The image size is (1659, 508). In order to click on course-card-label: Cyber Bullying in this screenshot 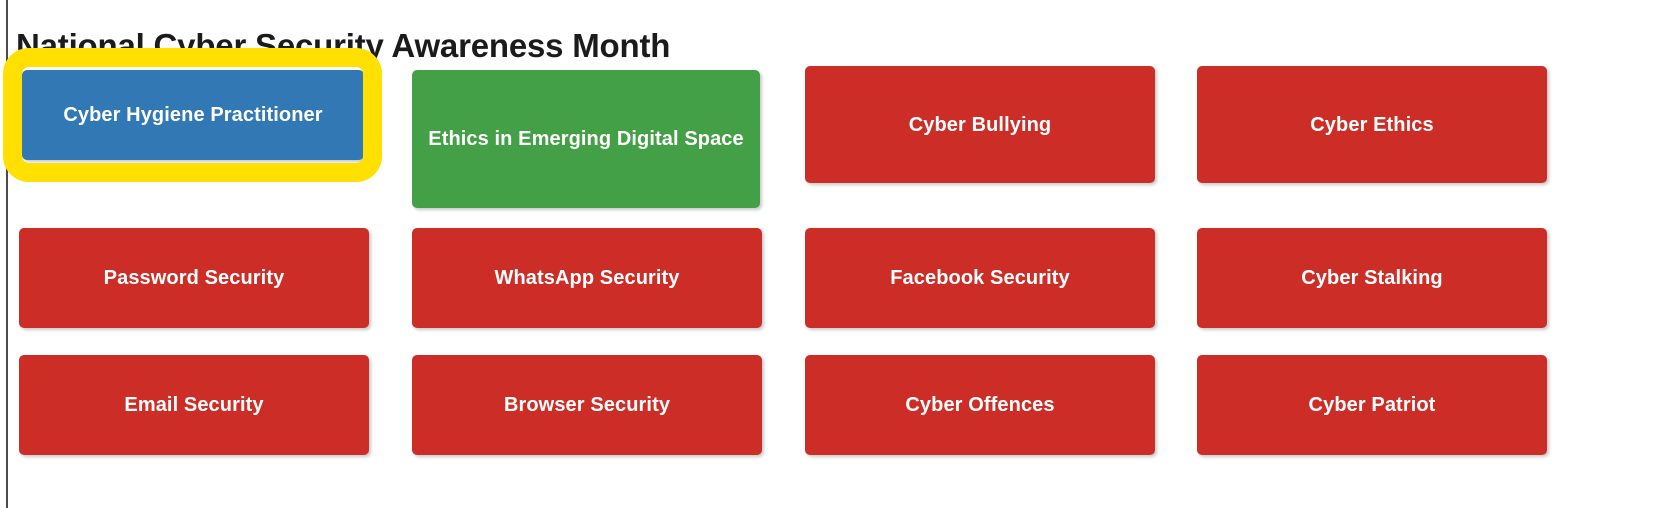, I will do `click(980, 124)`.